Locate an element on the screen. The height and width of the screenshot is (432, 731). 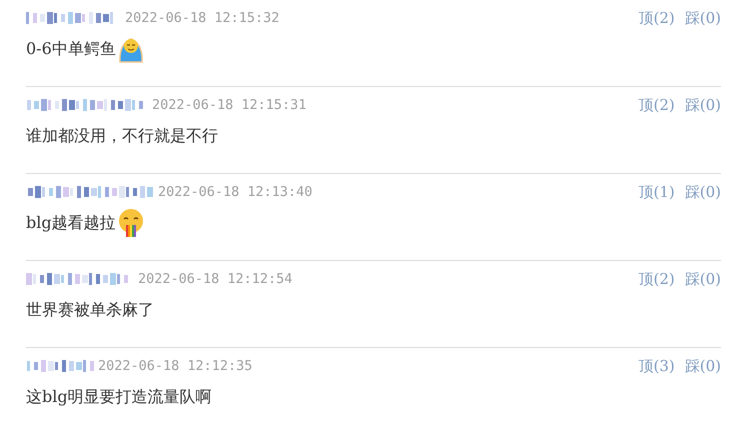
comment-time: 2022-06-18 12:13:40 is located at coordinates (235, 192).